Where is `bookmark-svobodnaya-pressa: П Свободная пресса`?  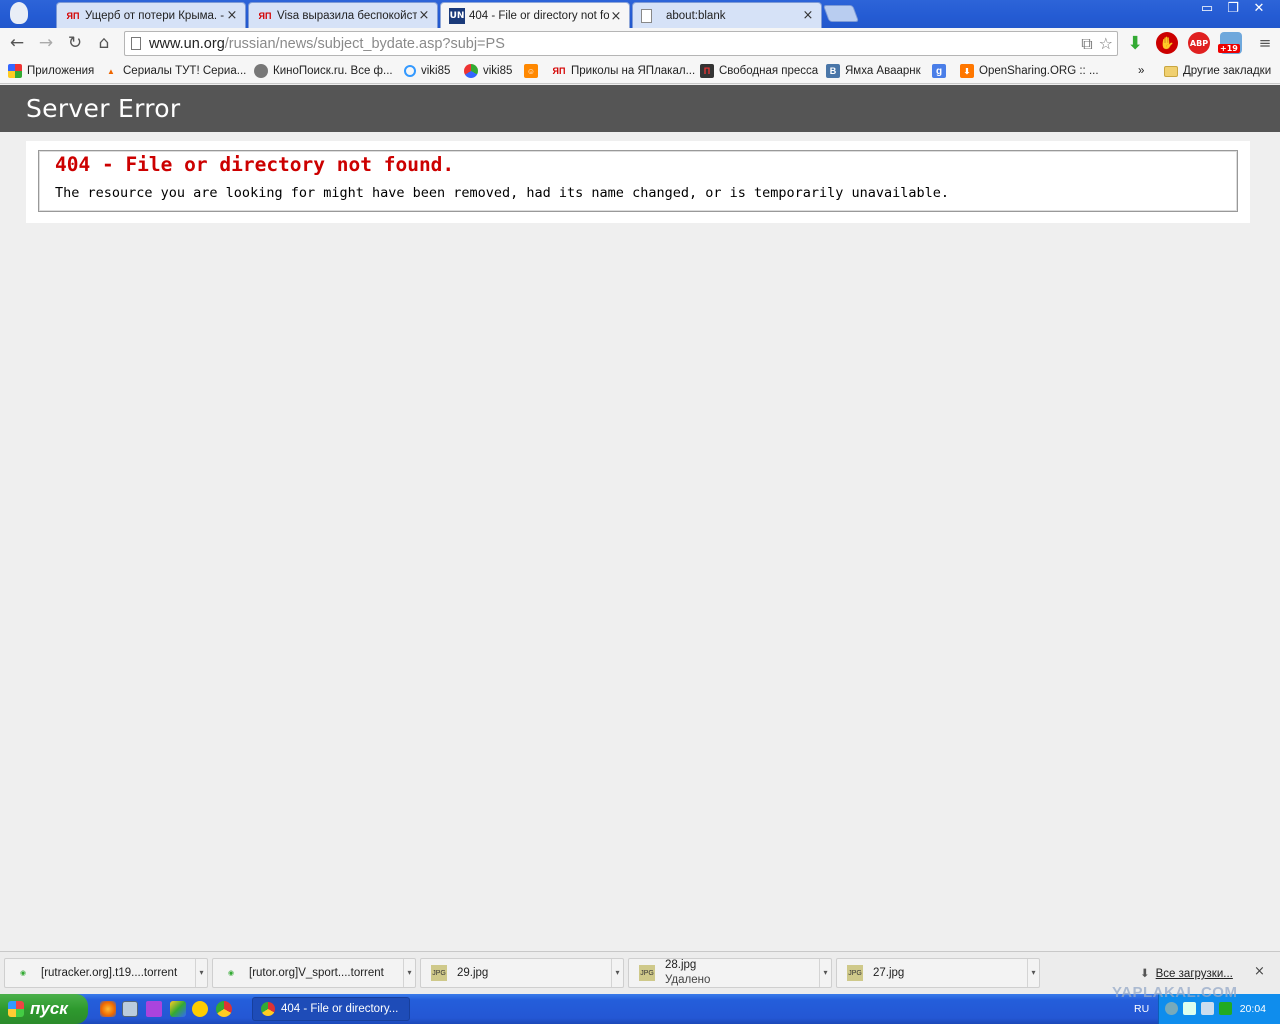
bookmark-svobodnaya-pressa: П Свободная пресса is located at coordinates (759, 71).